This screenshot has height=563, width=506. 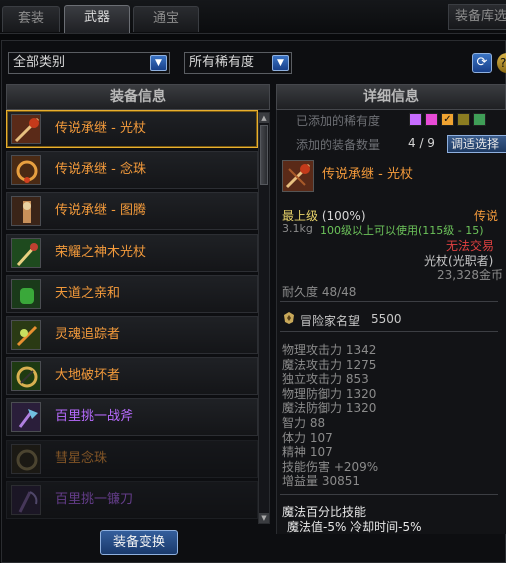 What do you see at coordinates (94, 417) in the screenshot?
I see `list-item-name: 百里挑一战斧` at bounding box center [94, 417].